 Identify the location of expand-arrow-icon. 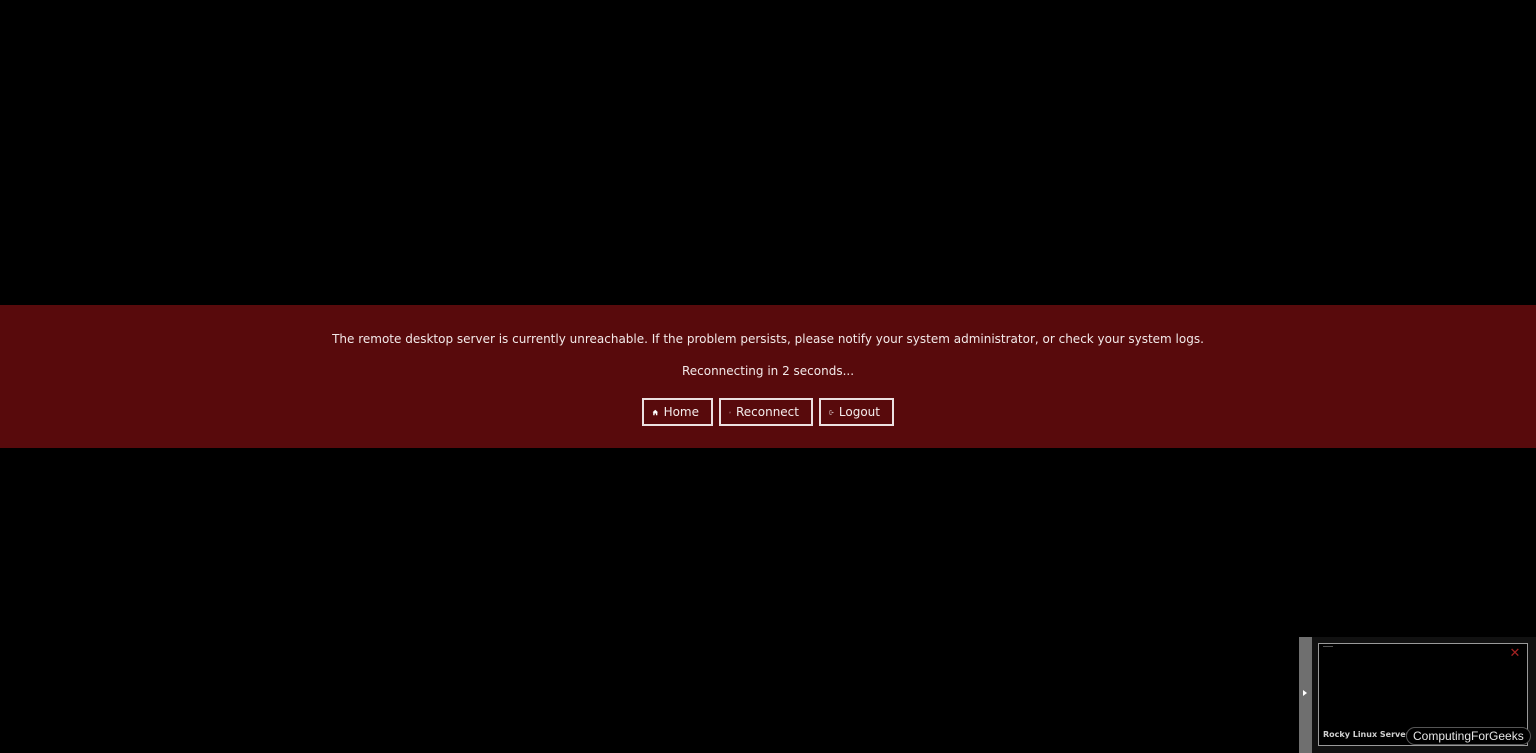
(1305, 693).